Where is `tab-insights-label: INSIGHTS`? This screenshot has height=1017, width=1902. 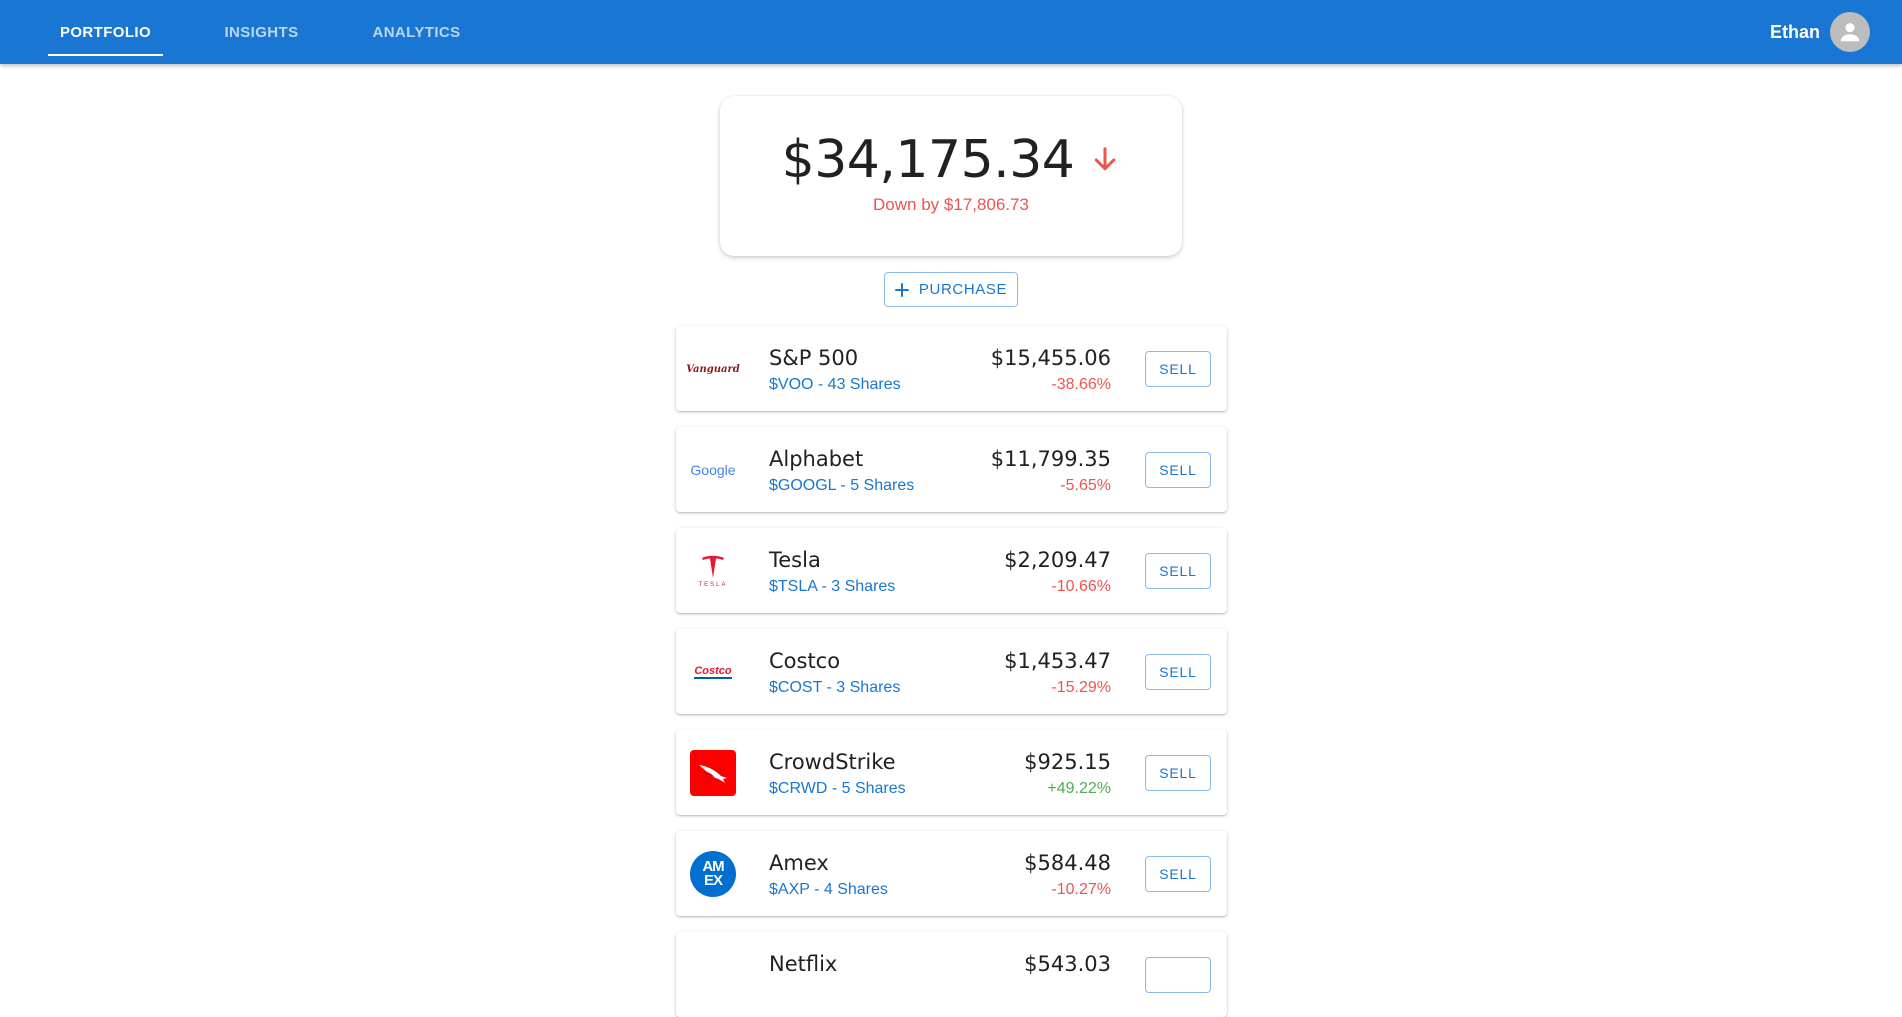 tab-insights-label: INSIGHTS is located at coordinates (261, 32).